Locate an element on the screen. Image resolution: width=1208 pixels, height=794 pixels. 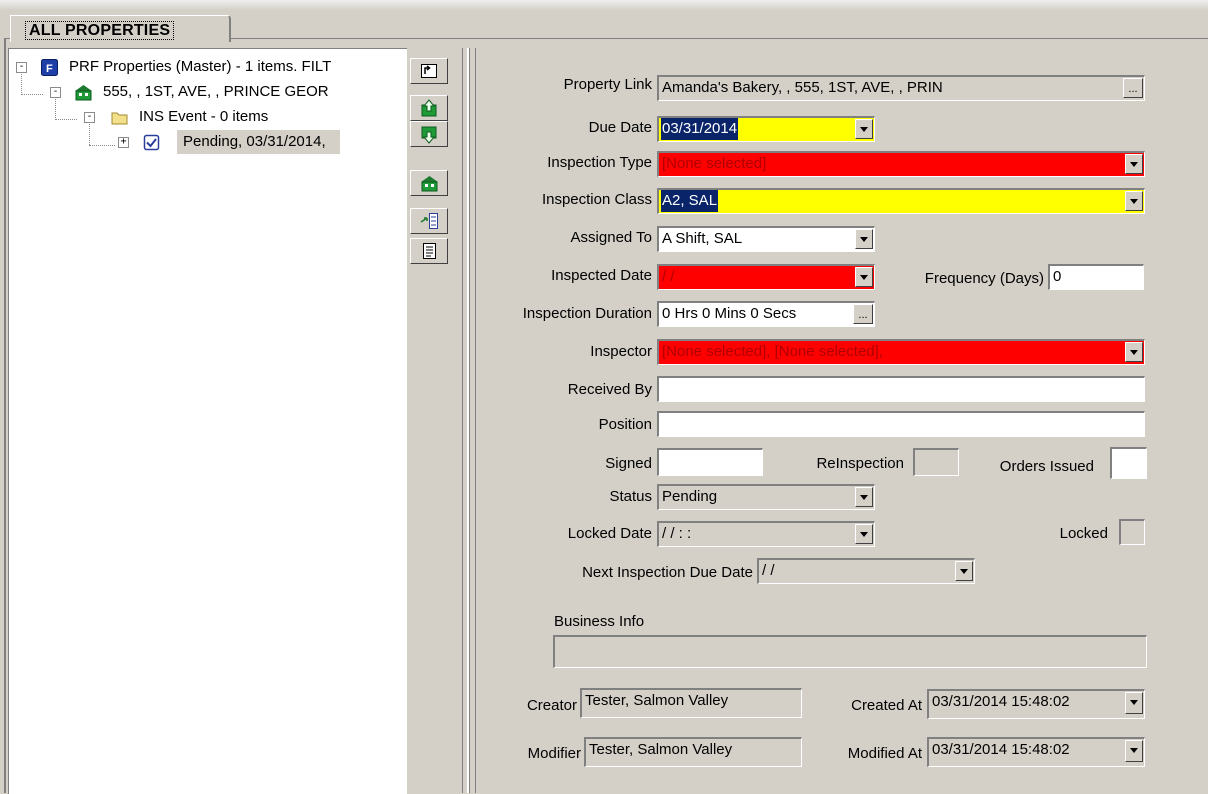
inspection-type-select: [None selected] is located at coordinates (901, 164).